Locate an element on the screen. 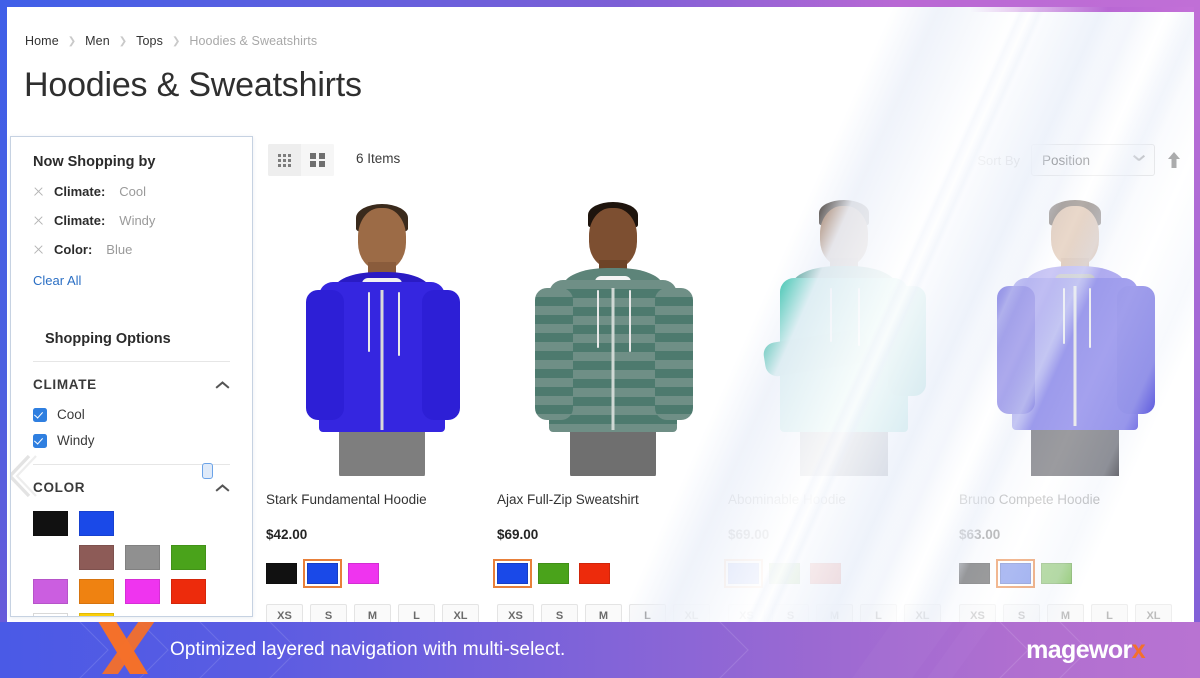 This screenshot has height=678, width=1200. breadcrumb-item-men: Men is located at coordinates (97, 41).